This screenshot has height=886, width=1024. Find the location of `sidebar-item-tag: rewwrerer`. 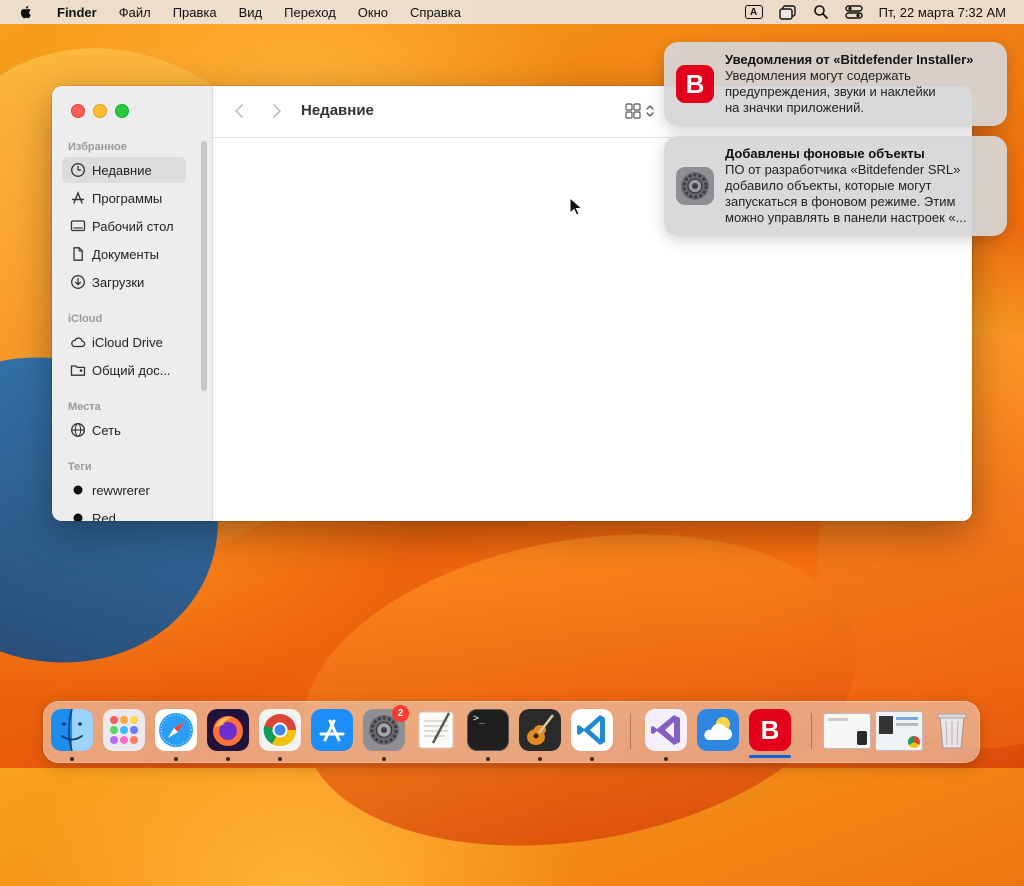

sidebar-item-tag: rewwrerer is located at coordinates (124, 490).